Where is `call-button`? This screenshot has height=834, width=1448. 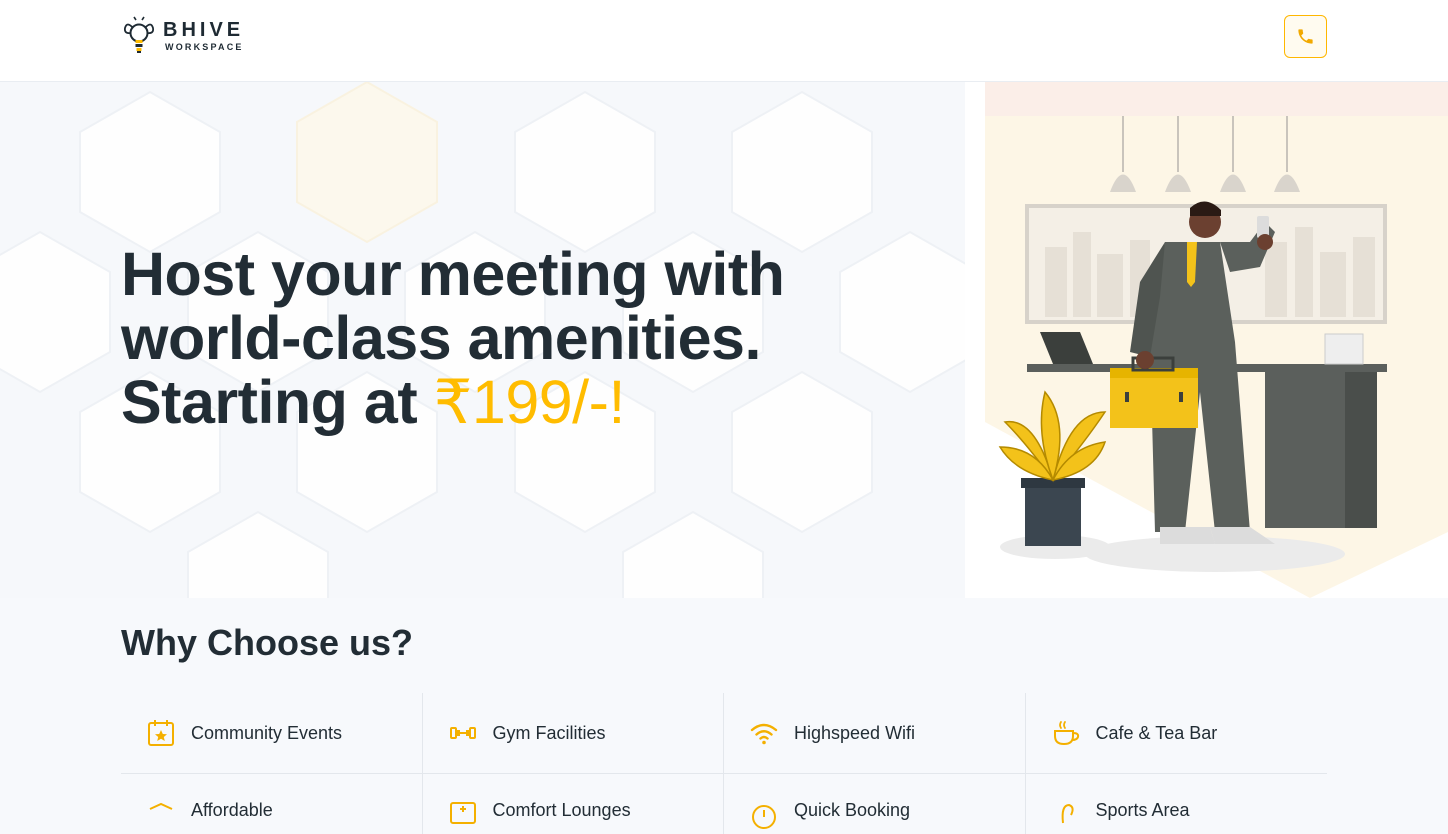
call-button is located at coordinates (1305, 36).